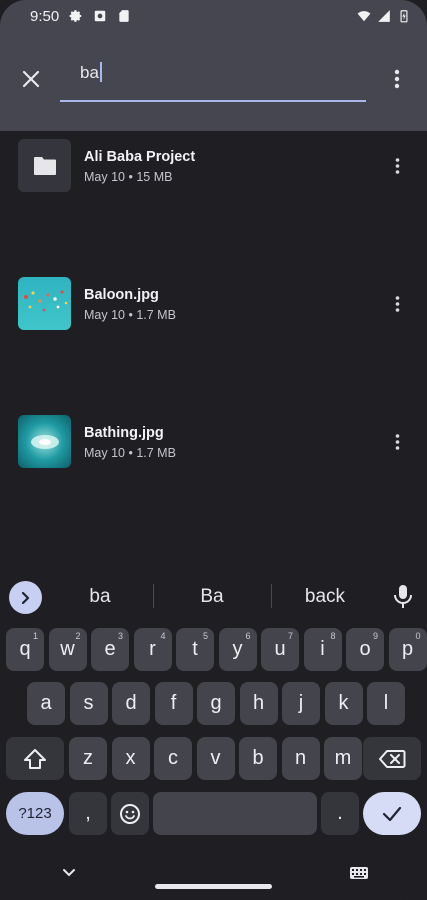  I want to click on key-label: b, so click(258, 758).